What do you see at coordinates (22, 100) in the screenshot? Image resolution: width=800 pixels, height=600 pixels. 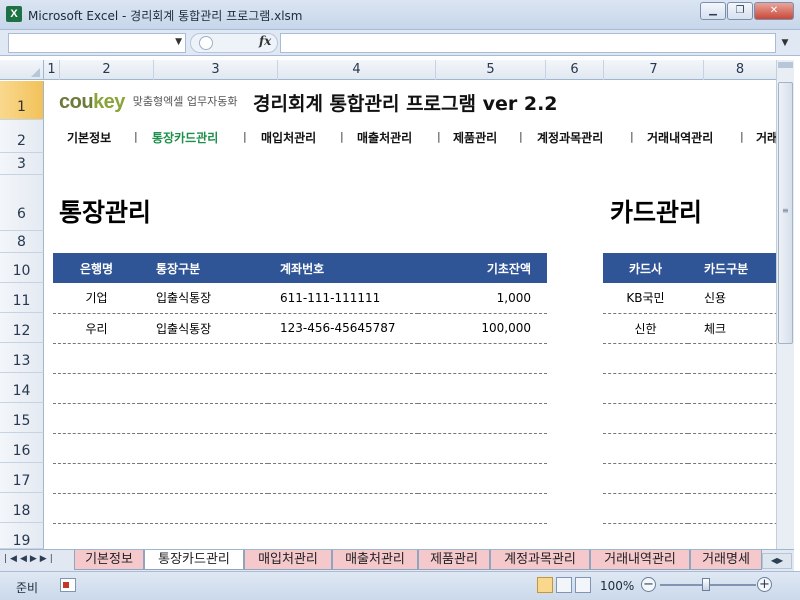 I see `row-header: 1` at bounding box center [22, 100].